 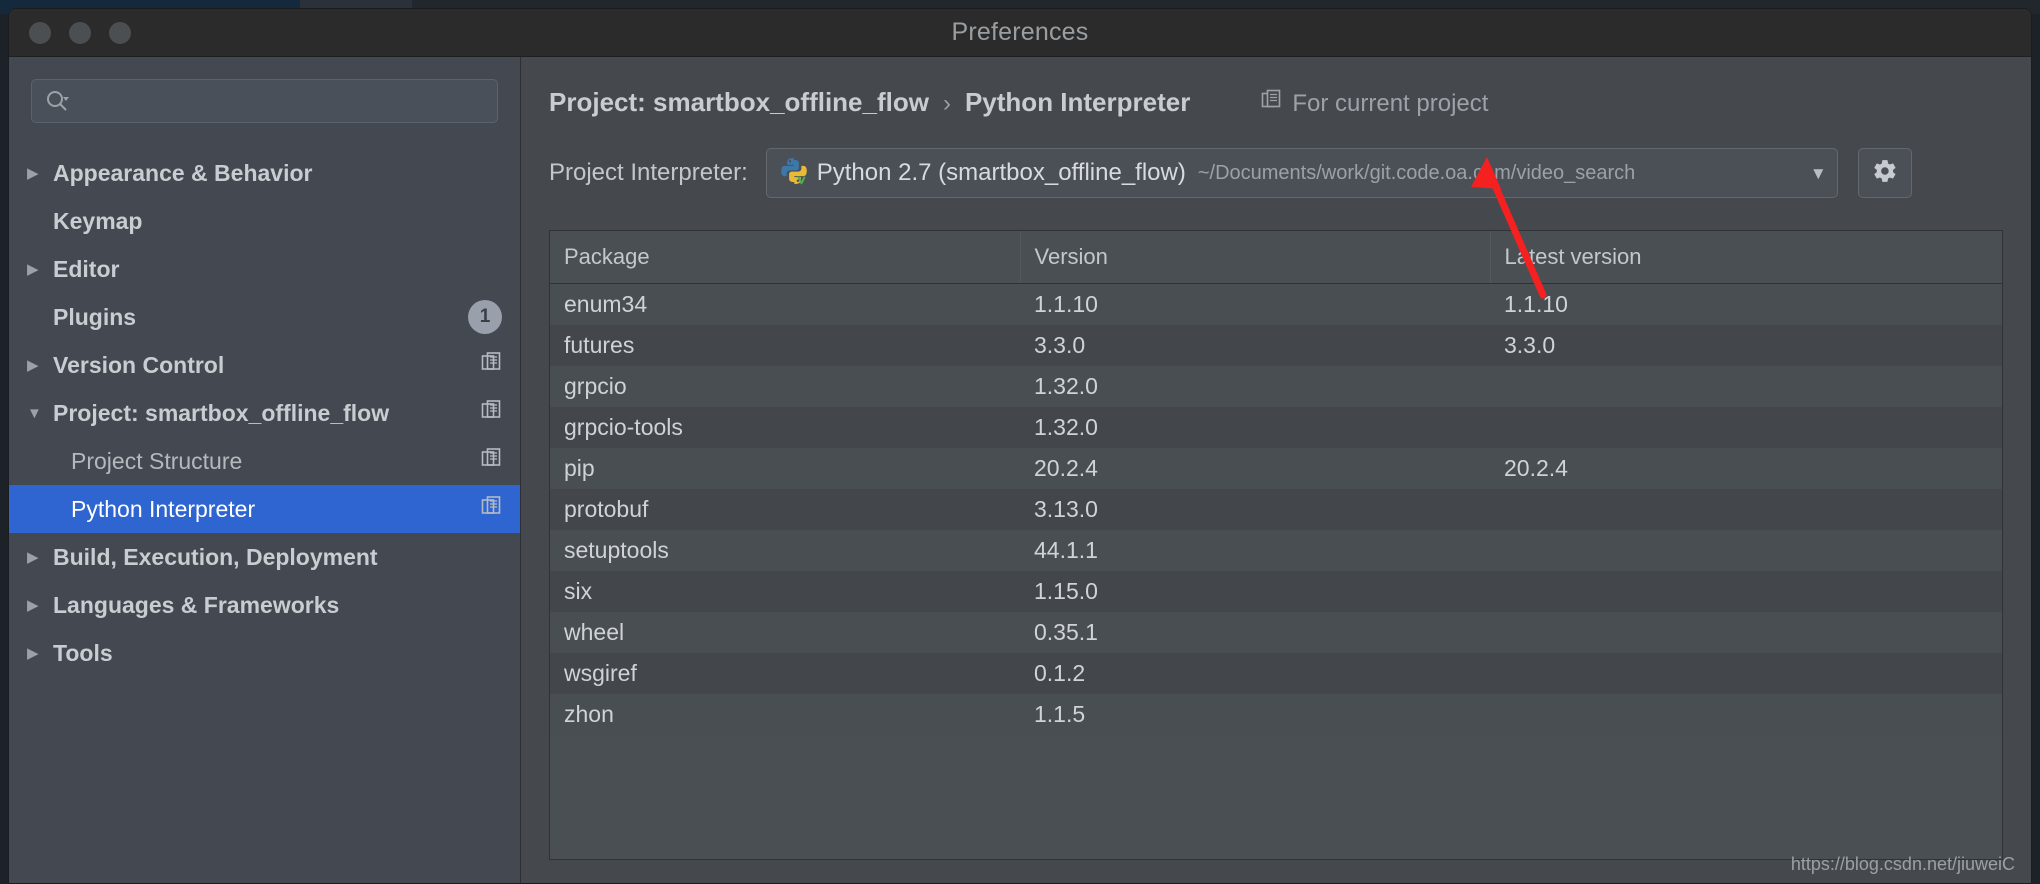 I want to click on sidebar-item-build-execution-deployment: ▶ Build, Execution, Deployment, so click(x=264, y=557).